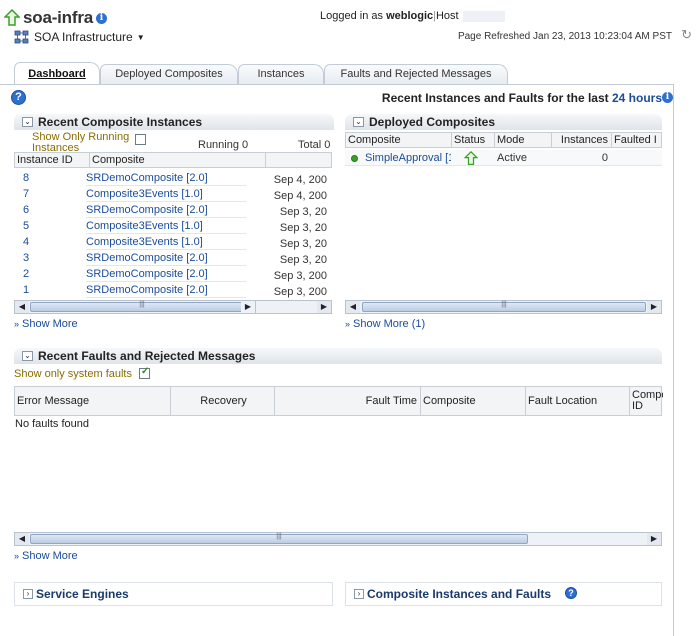  What do you see at coordinates (255, 307) in the screenshot?
I see `scroll-divider` at bounding box center [255, 307].